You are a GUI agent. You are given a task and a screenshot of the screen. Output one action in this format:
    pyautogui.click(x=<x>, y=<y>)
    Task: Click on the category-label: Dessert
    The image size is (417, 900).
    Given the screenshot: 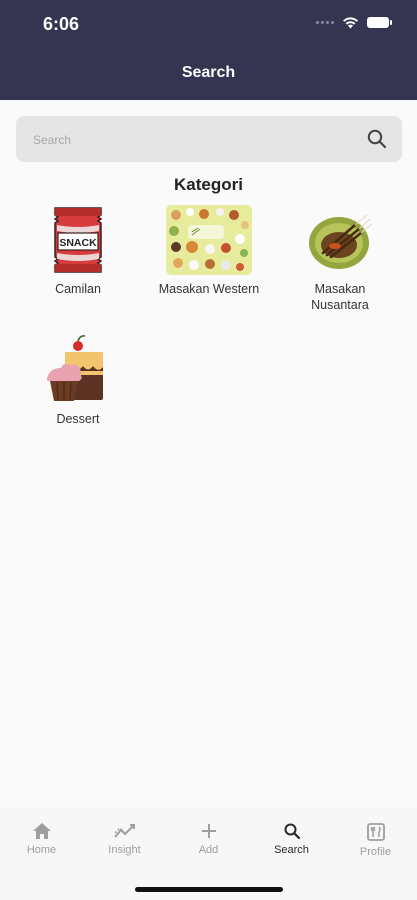 What is the action you would take?
    pyautogui.click(x=78, y=419)
    